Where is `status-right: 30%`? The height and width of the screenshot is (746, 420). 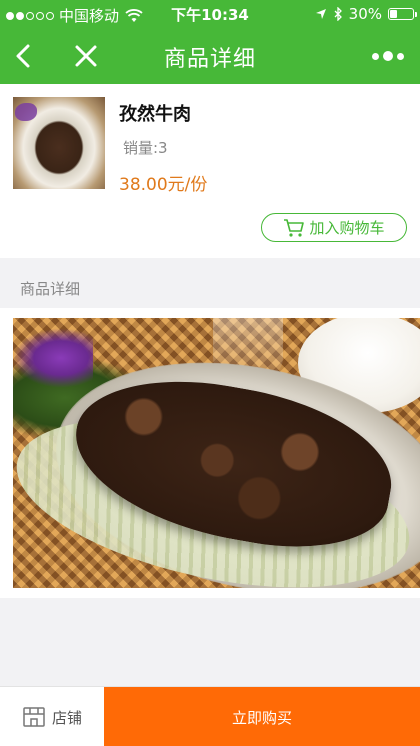 status-right: 30% is located at coordinates (366, 14).